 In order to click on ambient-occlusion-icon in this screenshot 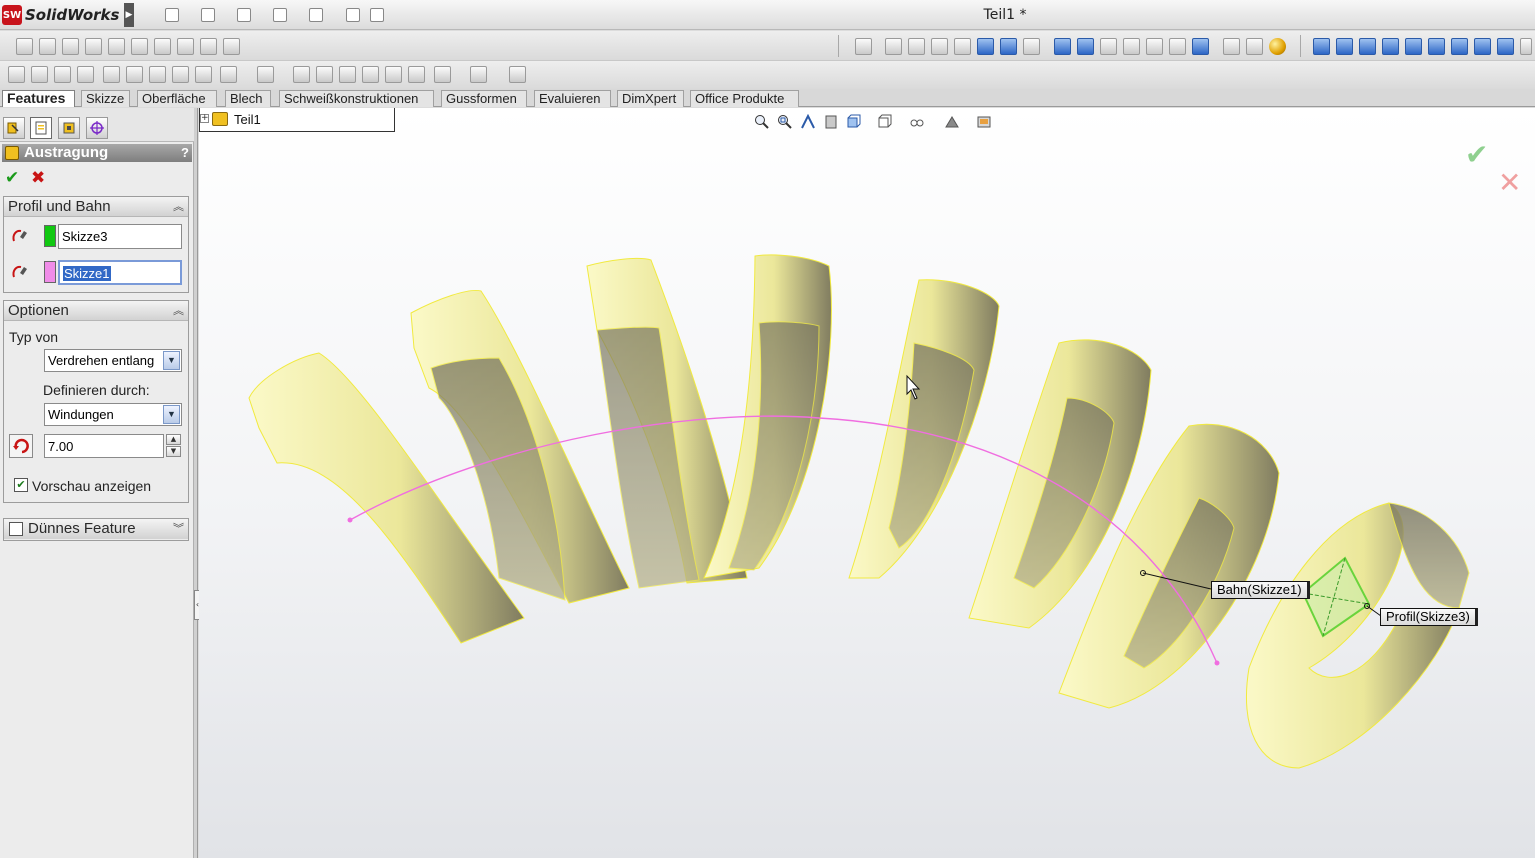, I will do `click(1254, 46)`.